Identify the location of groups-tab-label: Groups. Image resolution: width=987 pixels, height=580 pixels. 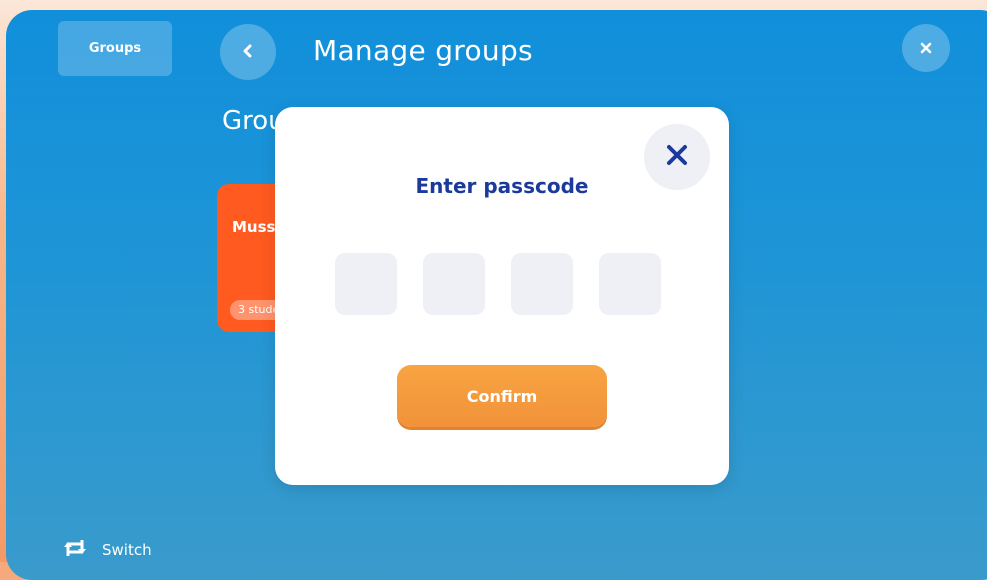
(115, 48).